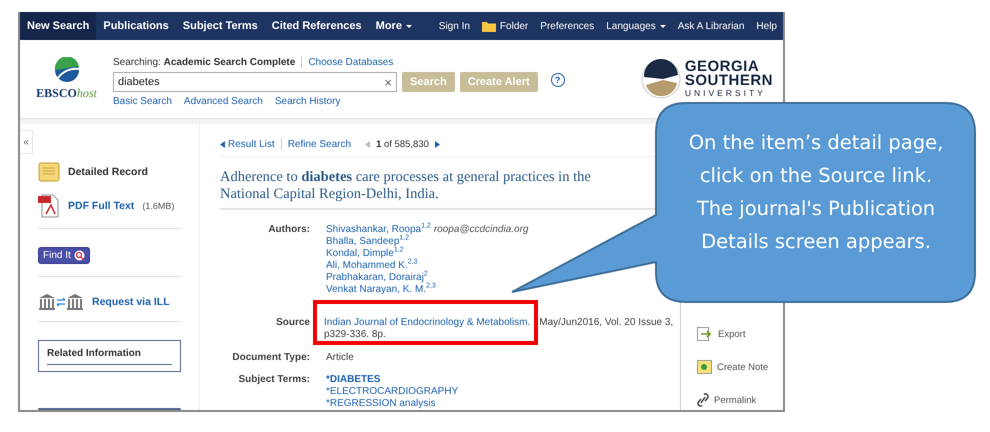 The width and height of the screenshot is (990, 432). Describe the element at coordinates (503, 404) in the screenshot. I see `subject-term-link: *REGRESSION analysis` at that location.